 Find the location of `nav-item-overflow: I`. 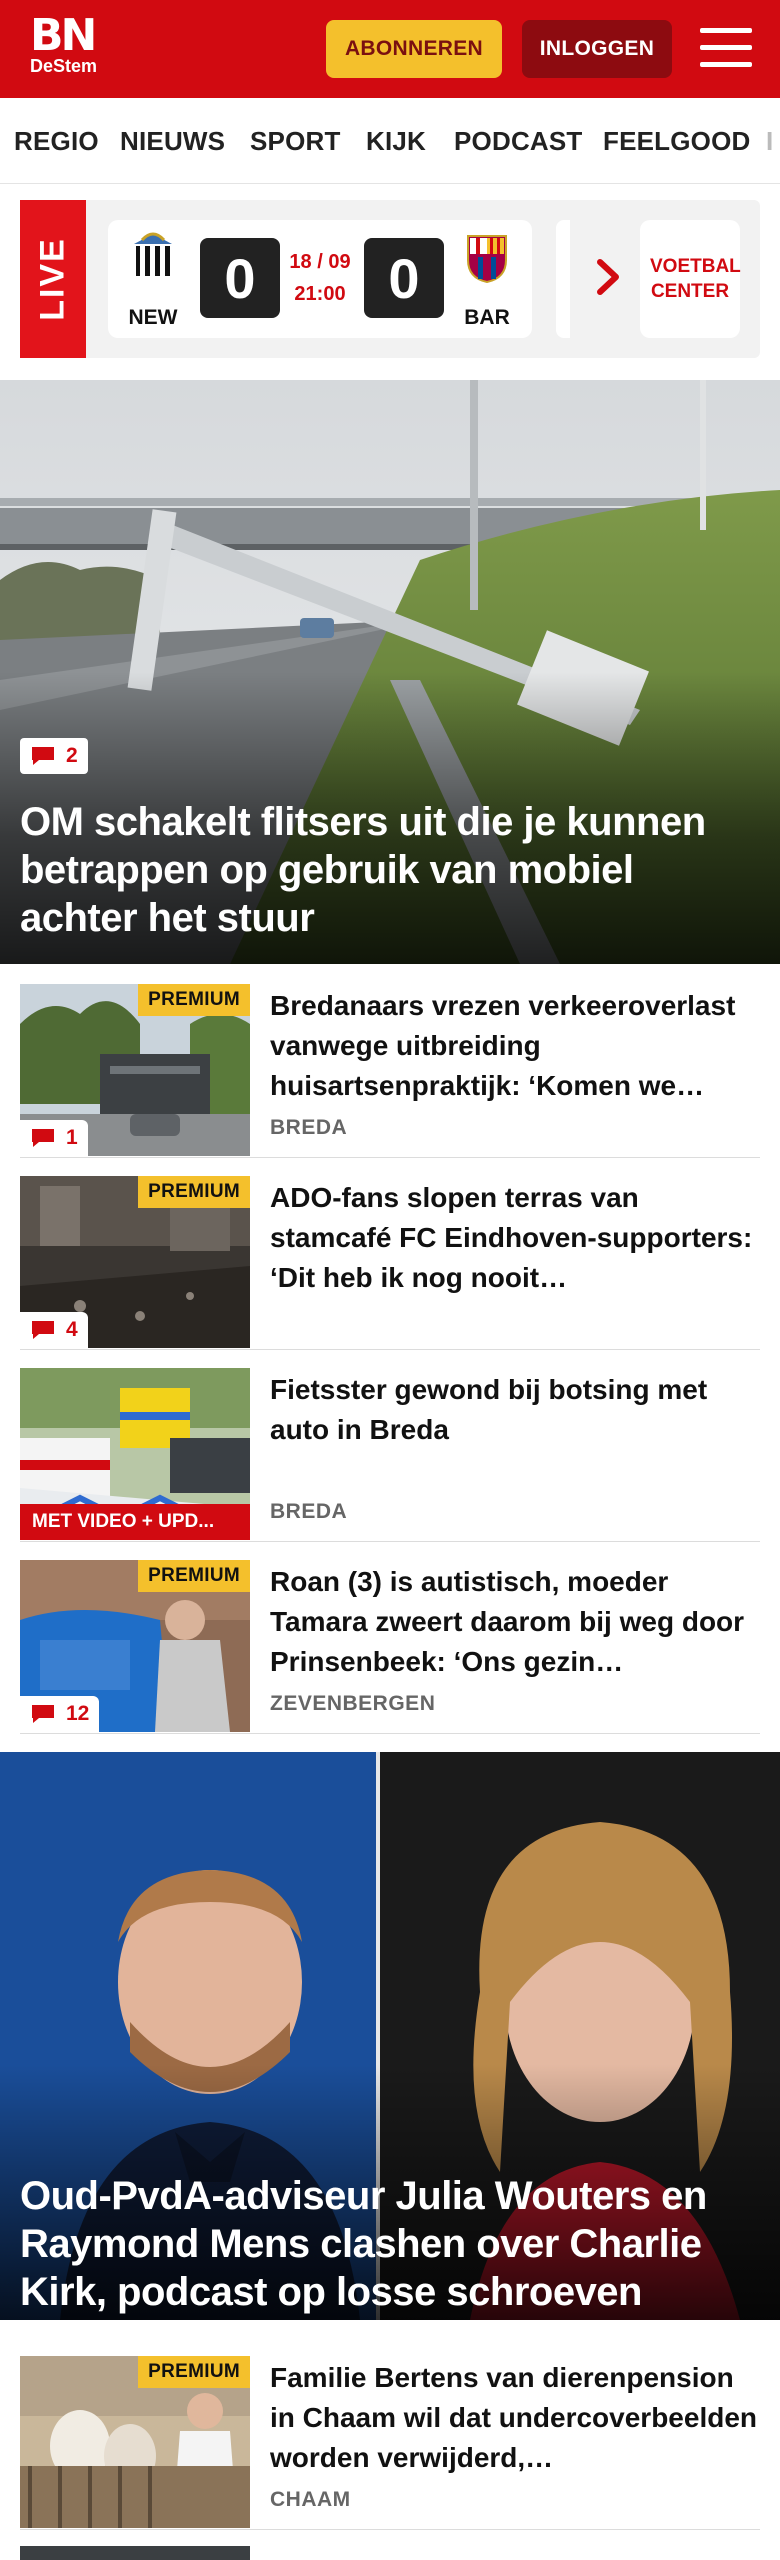

nav-item-overflow: I is located at coordinates (769, 141).